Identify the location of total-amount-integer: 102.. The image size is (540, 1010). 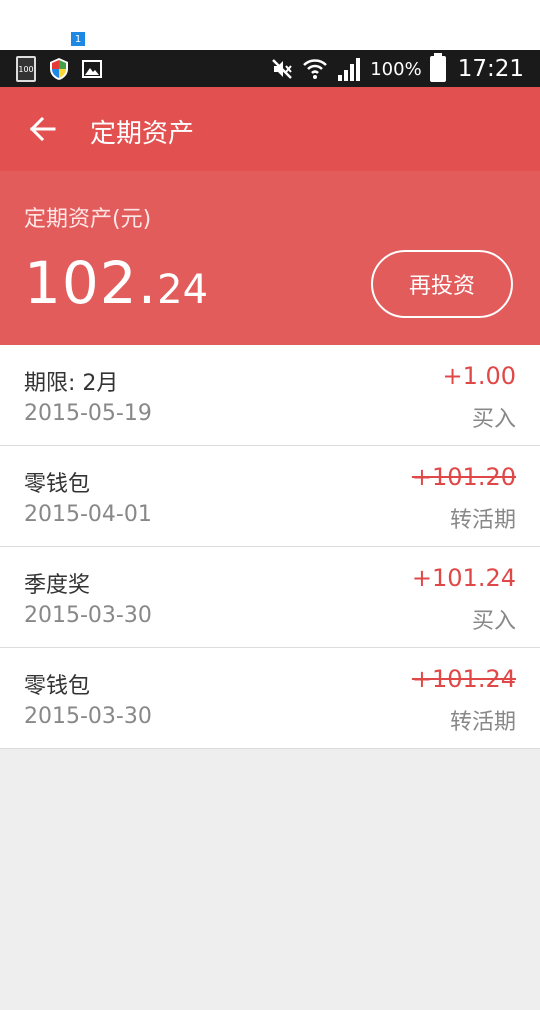
(91, 283).